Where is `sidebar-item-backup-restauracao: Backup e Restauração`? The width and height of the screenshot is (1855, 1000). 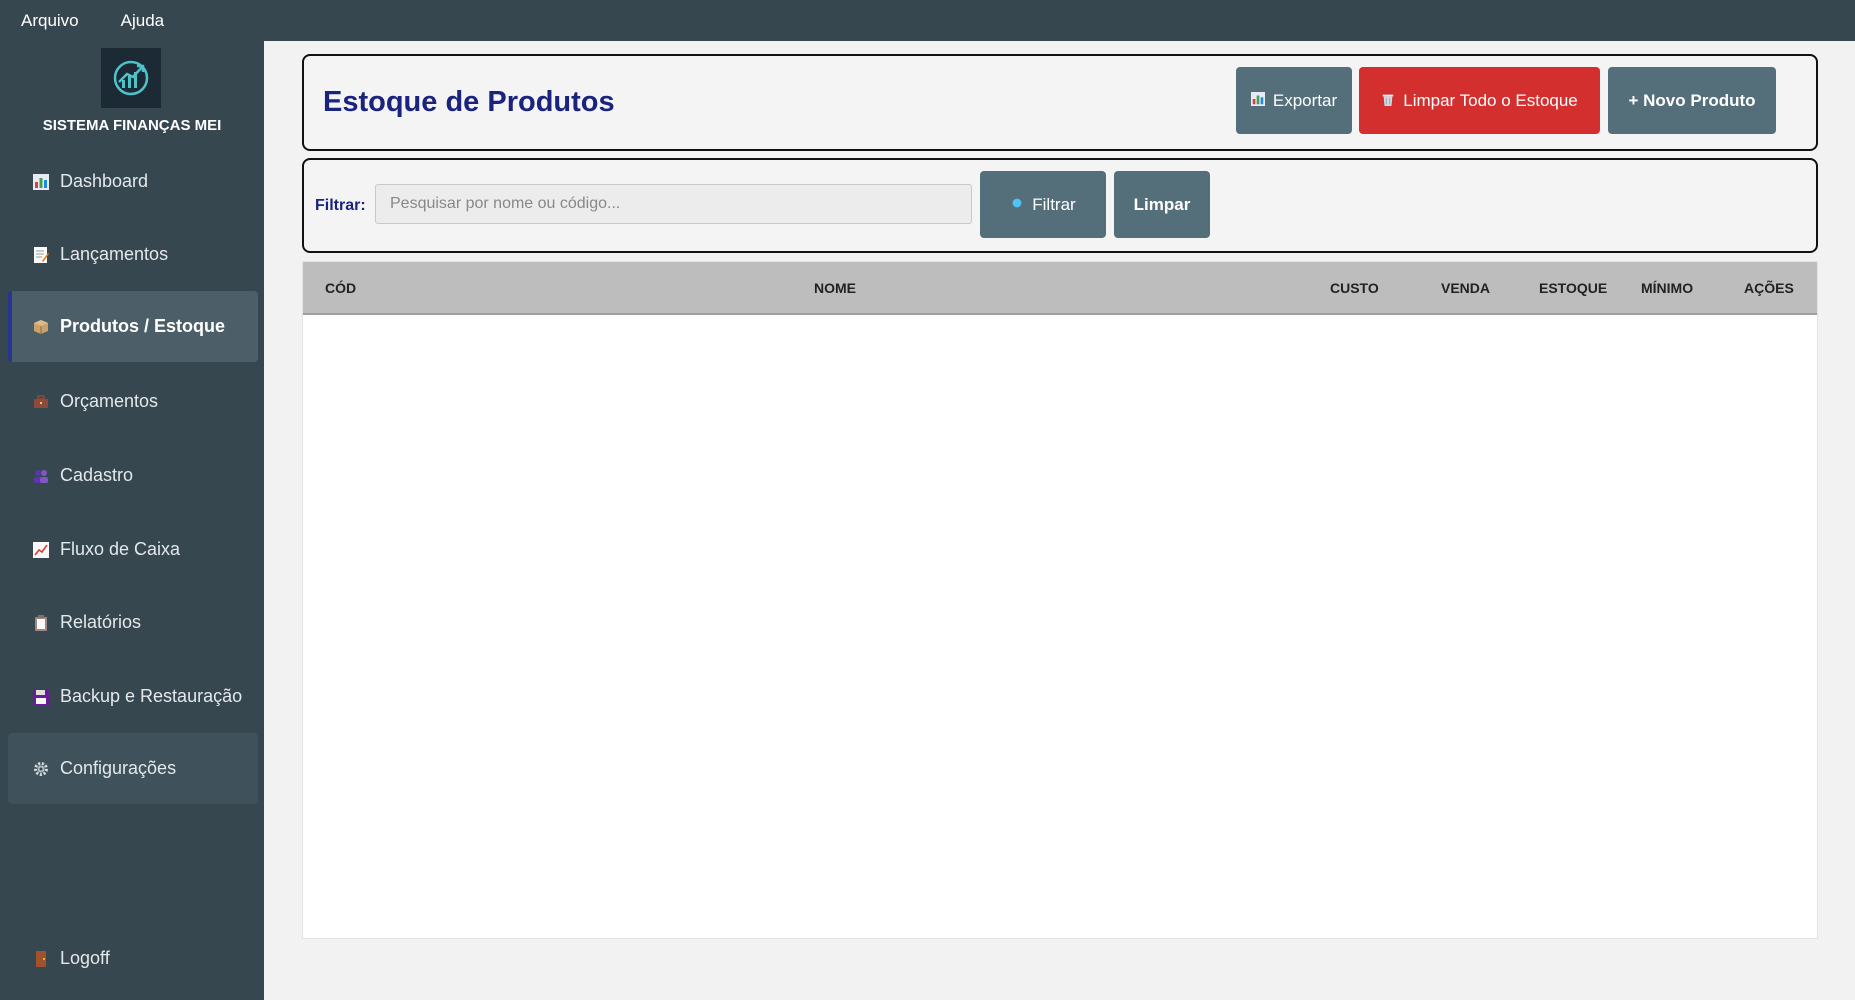
sidebar-item-backup-restauracao: Backup e Restauração is located at coordinates (133, 696).